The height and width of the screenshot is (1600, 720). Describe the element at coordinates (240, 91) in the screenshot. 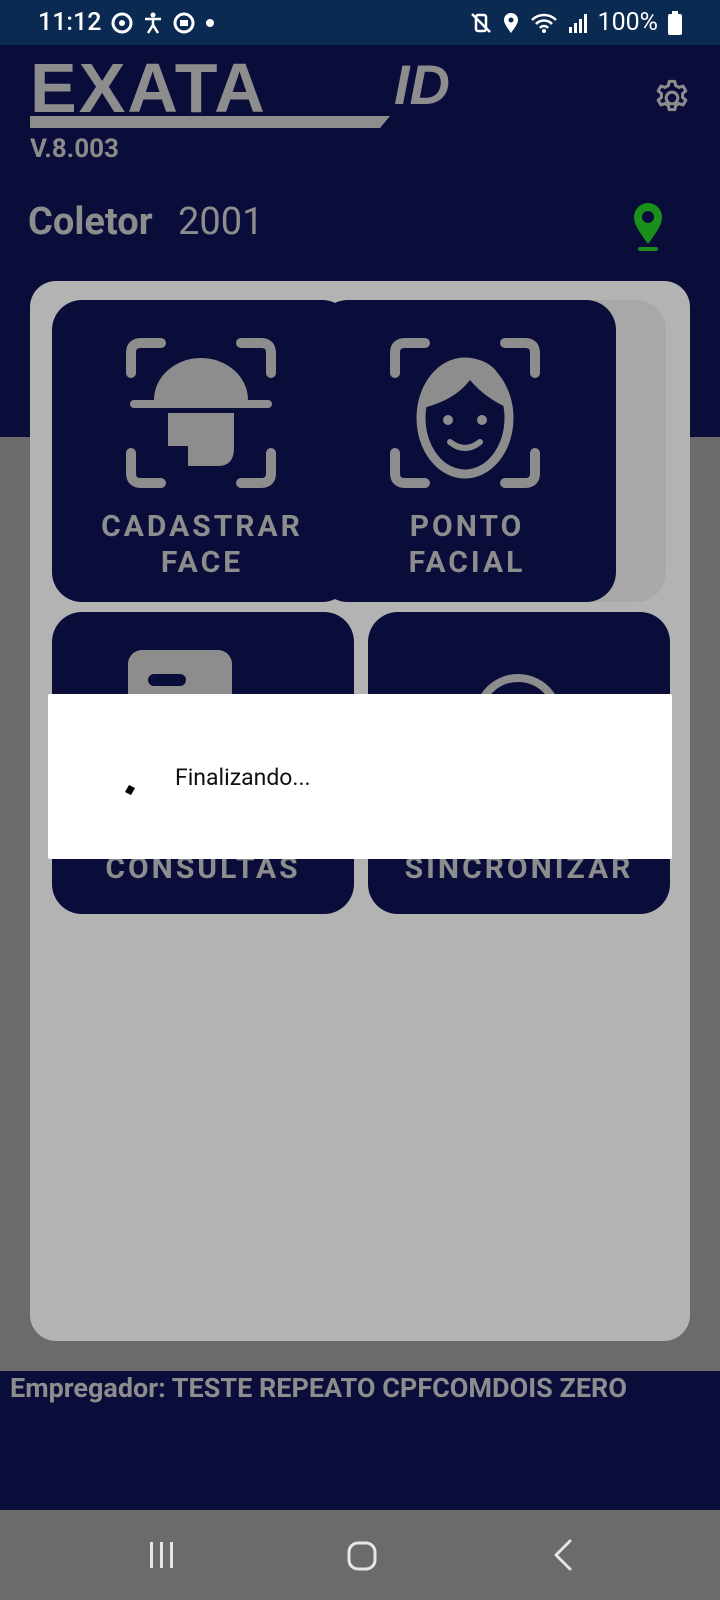

I see `exata-id-logo: EXATA ID` at that location.